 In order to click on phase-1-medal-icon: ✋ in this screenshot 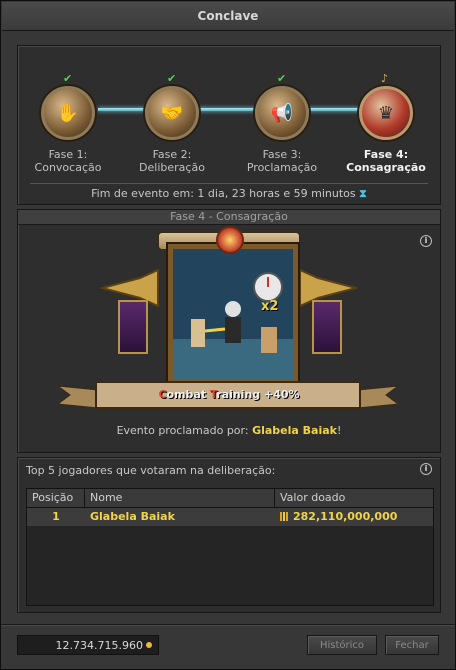, I will do `click(68, 113)`.